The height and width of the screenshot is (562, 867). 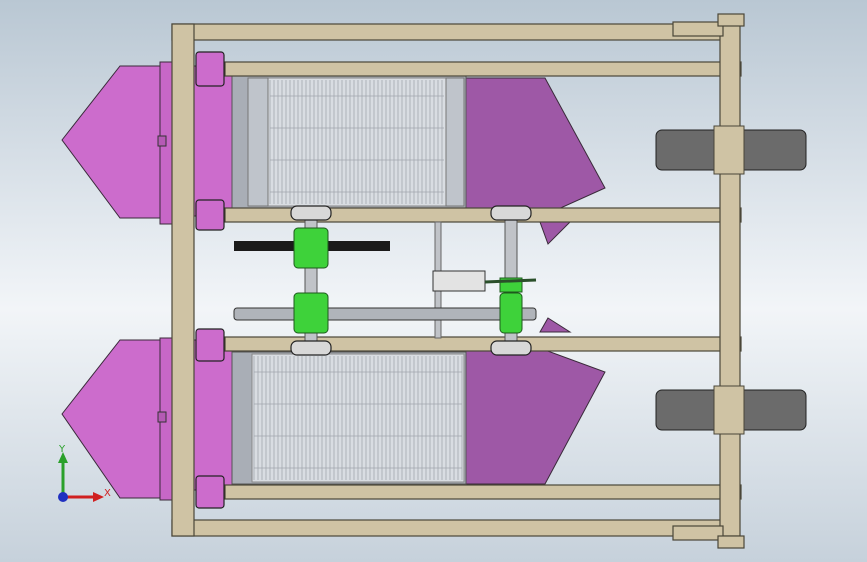 I want to click on frame-lower-rail, so click(x=483, y=492).